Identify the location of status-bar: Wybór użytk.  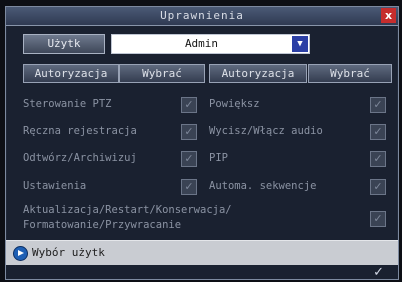
(202, 252).